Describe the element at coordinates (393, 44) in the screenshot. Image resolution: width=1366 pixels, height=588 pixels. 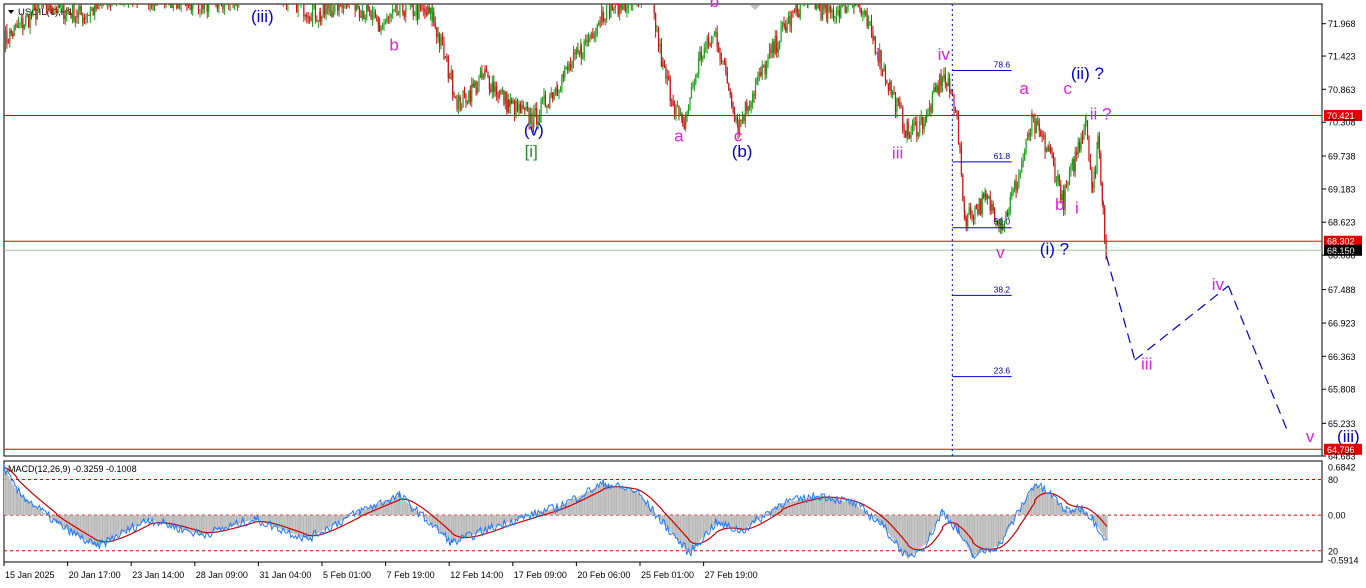
I see `wave-label: b` at that location.